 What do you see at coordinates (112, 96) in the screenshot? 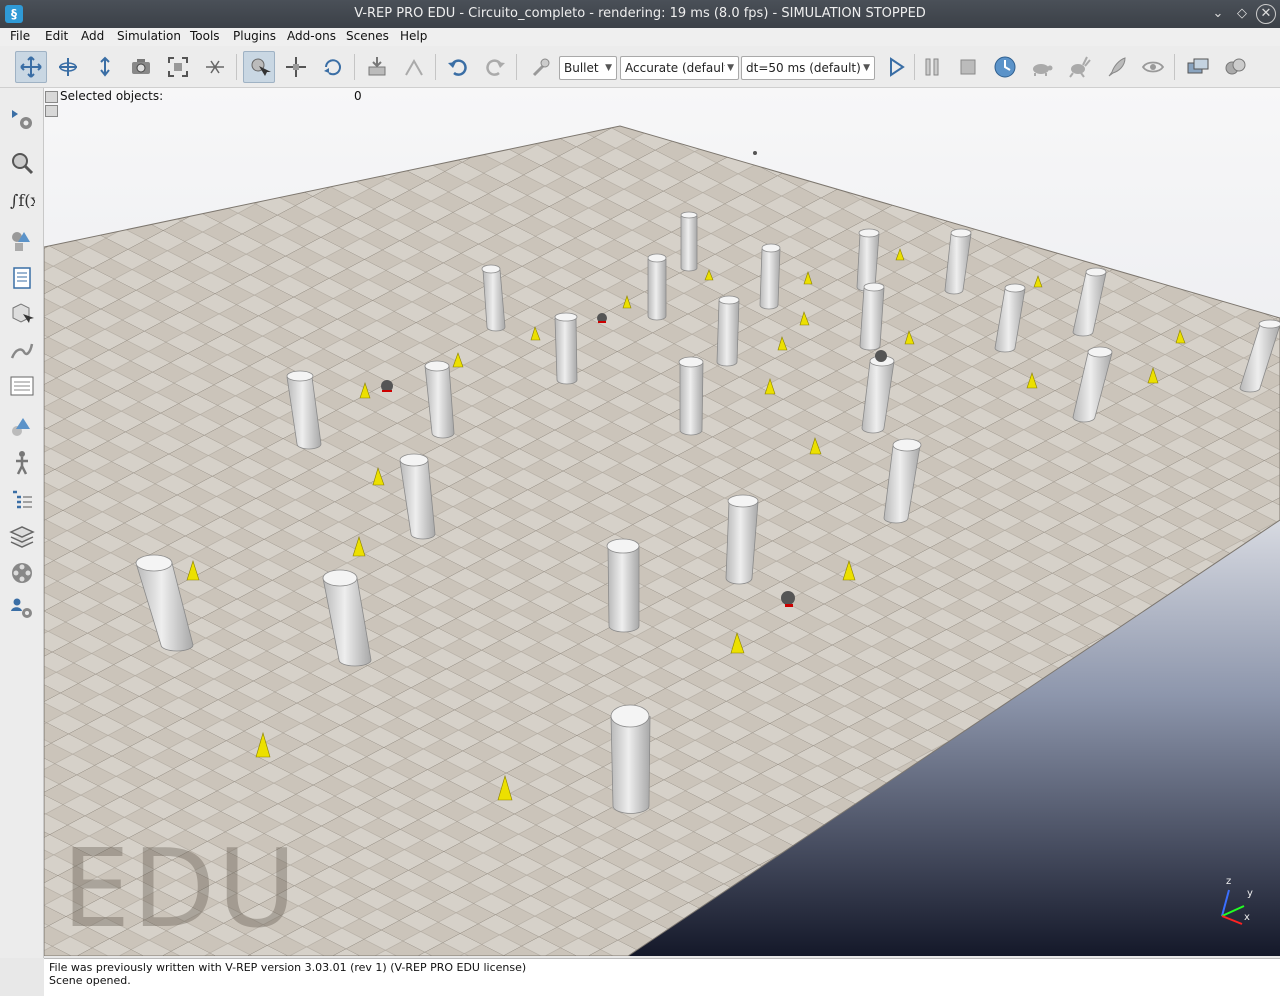
I see `selected-objects-label: Selected objects:` at bounding box center [112, 96].